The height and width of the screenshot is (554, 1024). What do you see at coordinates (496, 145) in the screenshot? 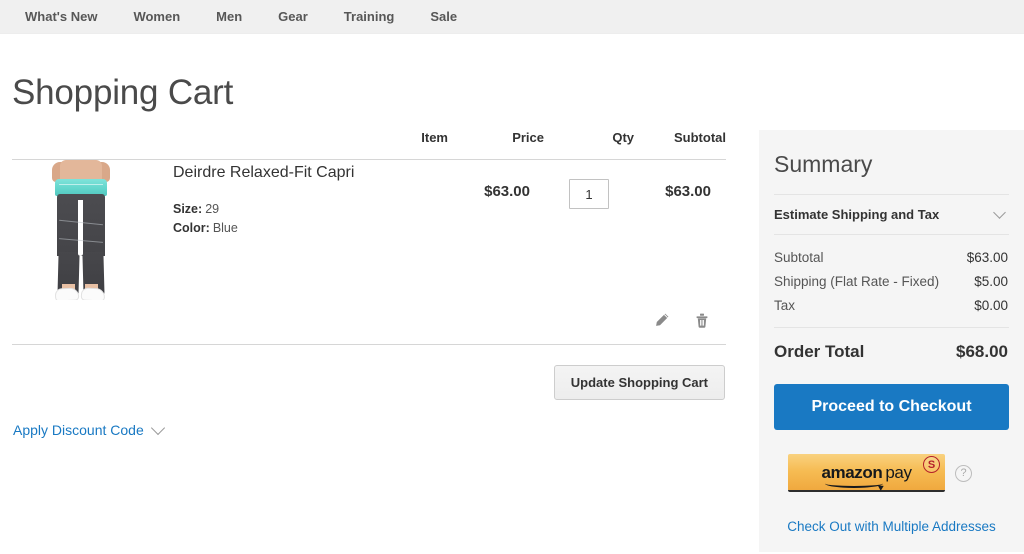
I see `column-header-price: Price` at bounding box center [496, 145].